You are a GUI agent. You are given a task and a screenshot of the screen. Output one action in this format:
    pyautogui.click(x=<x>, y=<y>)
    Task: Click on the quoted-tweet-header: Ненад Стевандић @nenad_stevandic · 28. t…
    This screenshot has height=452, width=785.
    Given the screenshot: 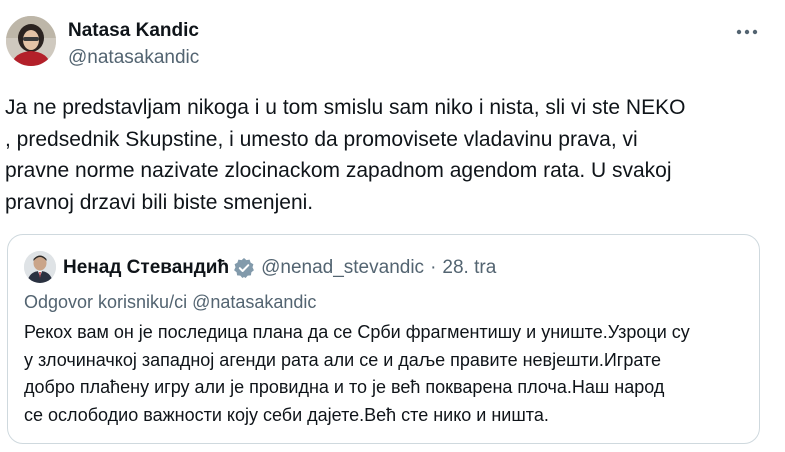 What is the action you would take?
    pyautogui.click(x=279, y=268)
    